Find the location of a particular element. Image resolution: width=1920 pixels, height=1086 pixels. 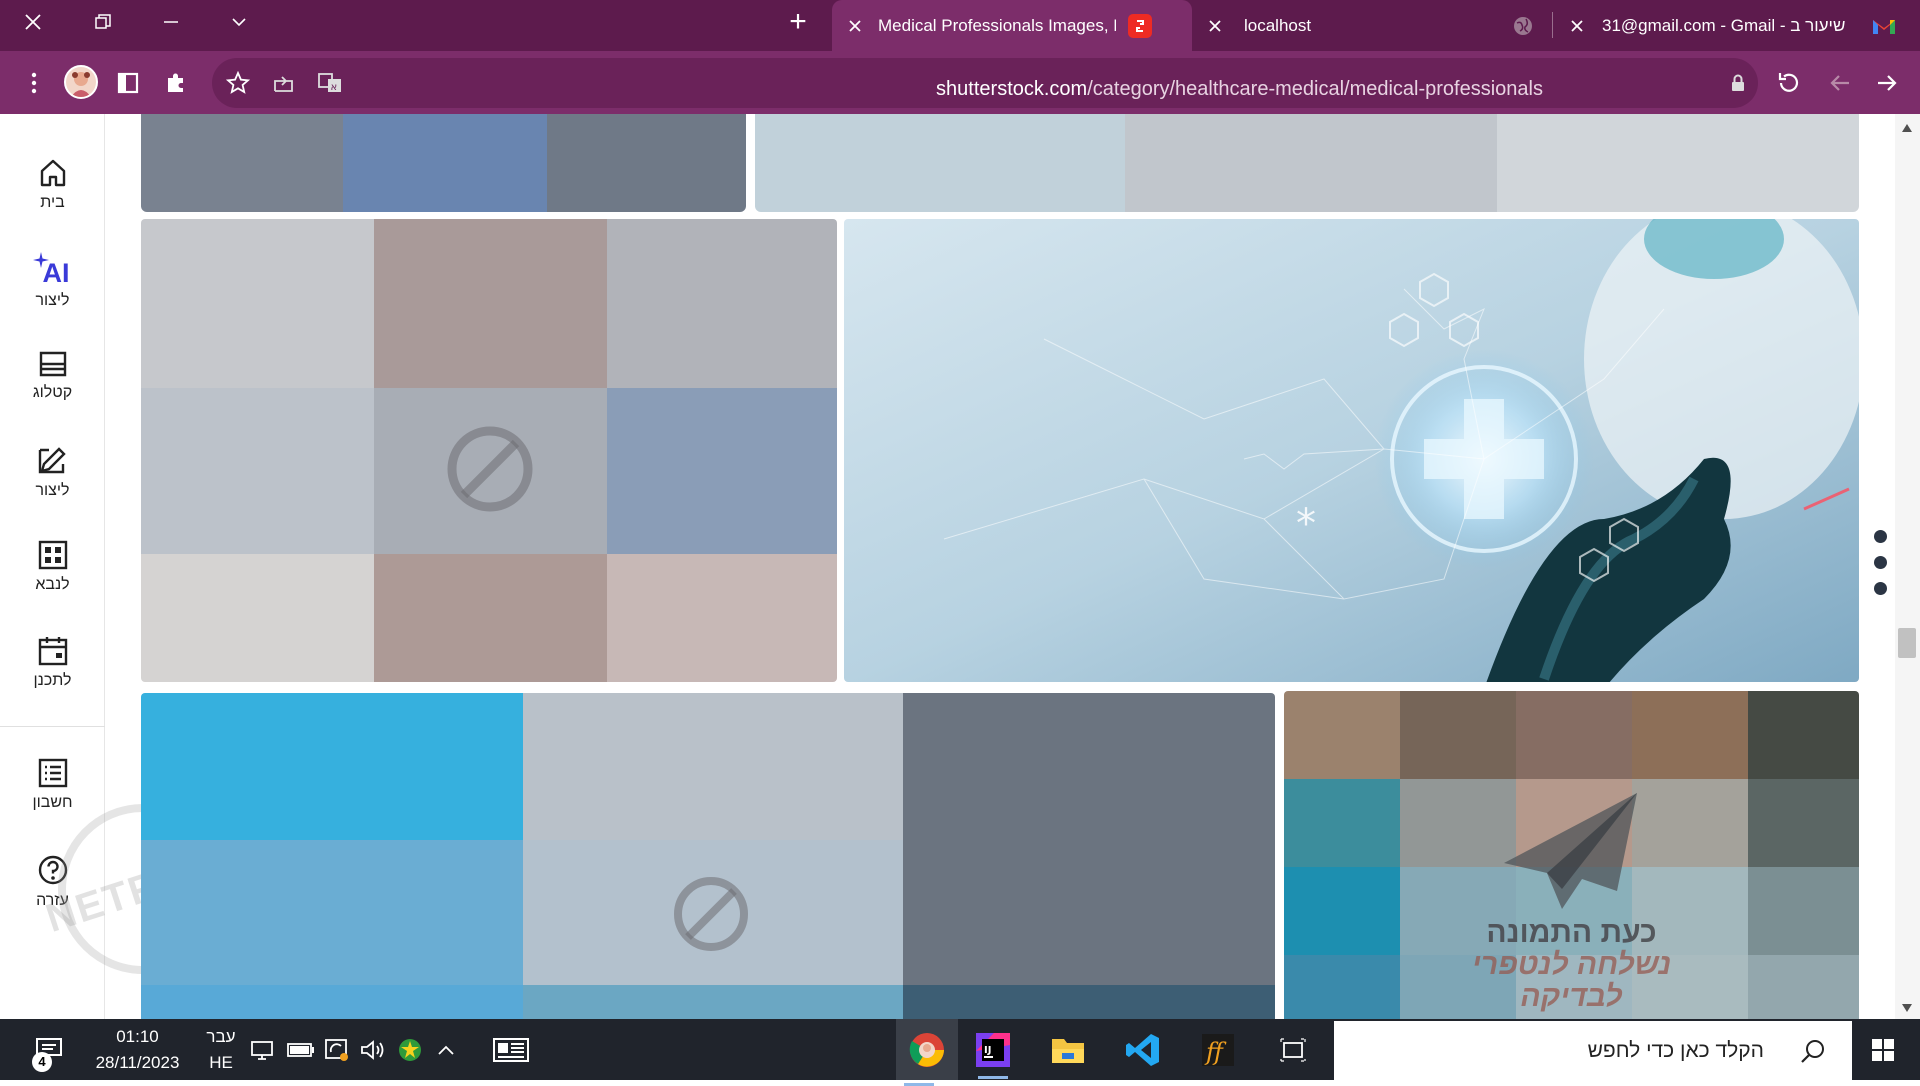

taskbar-app-fontforge: ff is located at coordinates (1218, 1050).